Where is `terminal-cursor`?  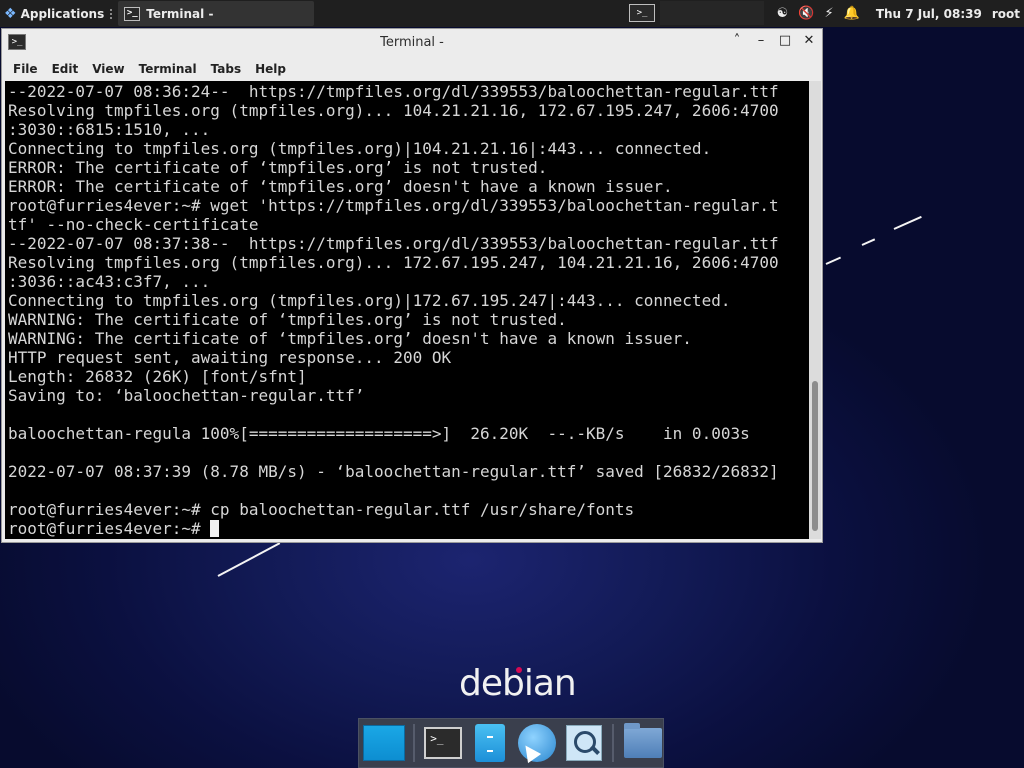
terminal-cursor is located at coordinates (215, 528).